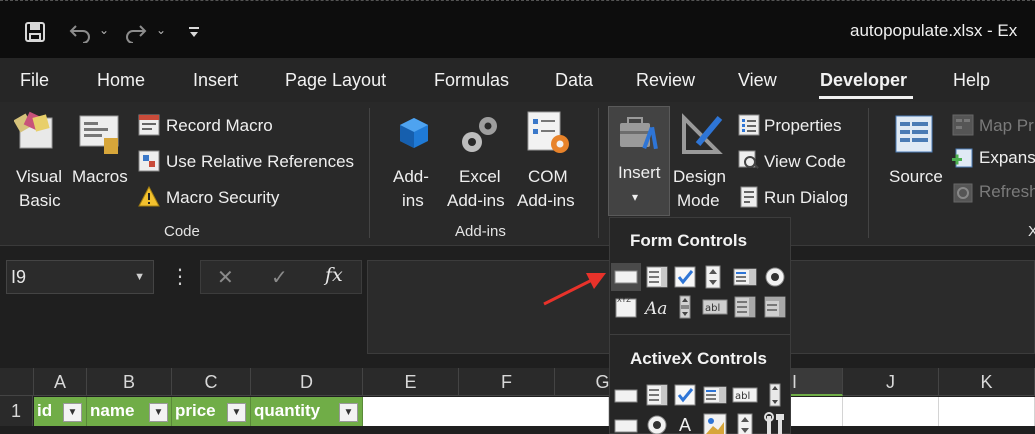  Describe the element at coordinates (624, 300) in the screenshot. I see `svg-text: XYZ` at that location.